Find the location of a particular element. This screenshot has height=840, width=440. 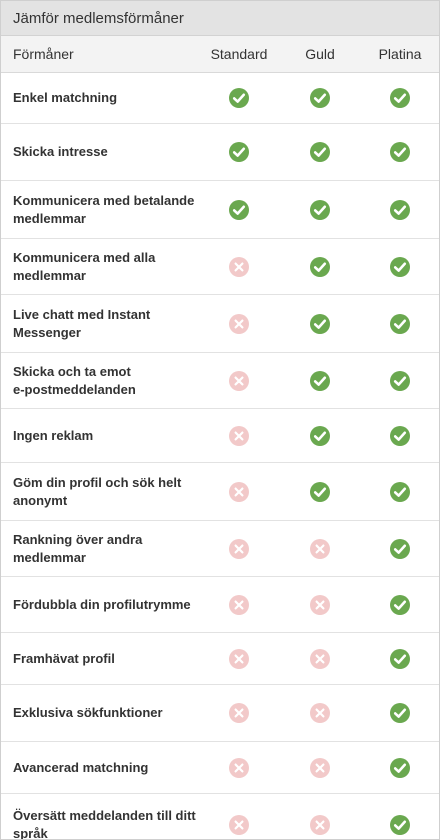

feature-label: Göm din profil och sök helt anonymt is located at coordinates (97, 491).